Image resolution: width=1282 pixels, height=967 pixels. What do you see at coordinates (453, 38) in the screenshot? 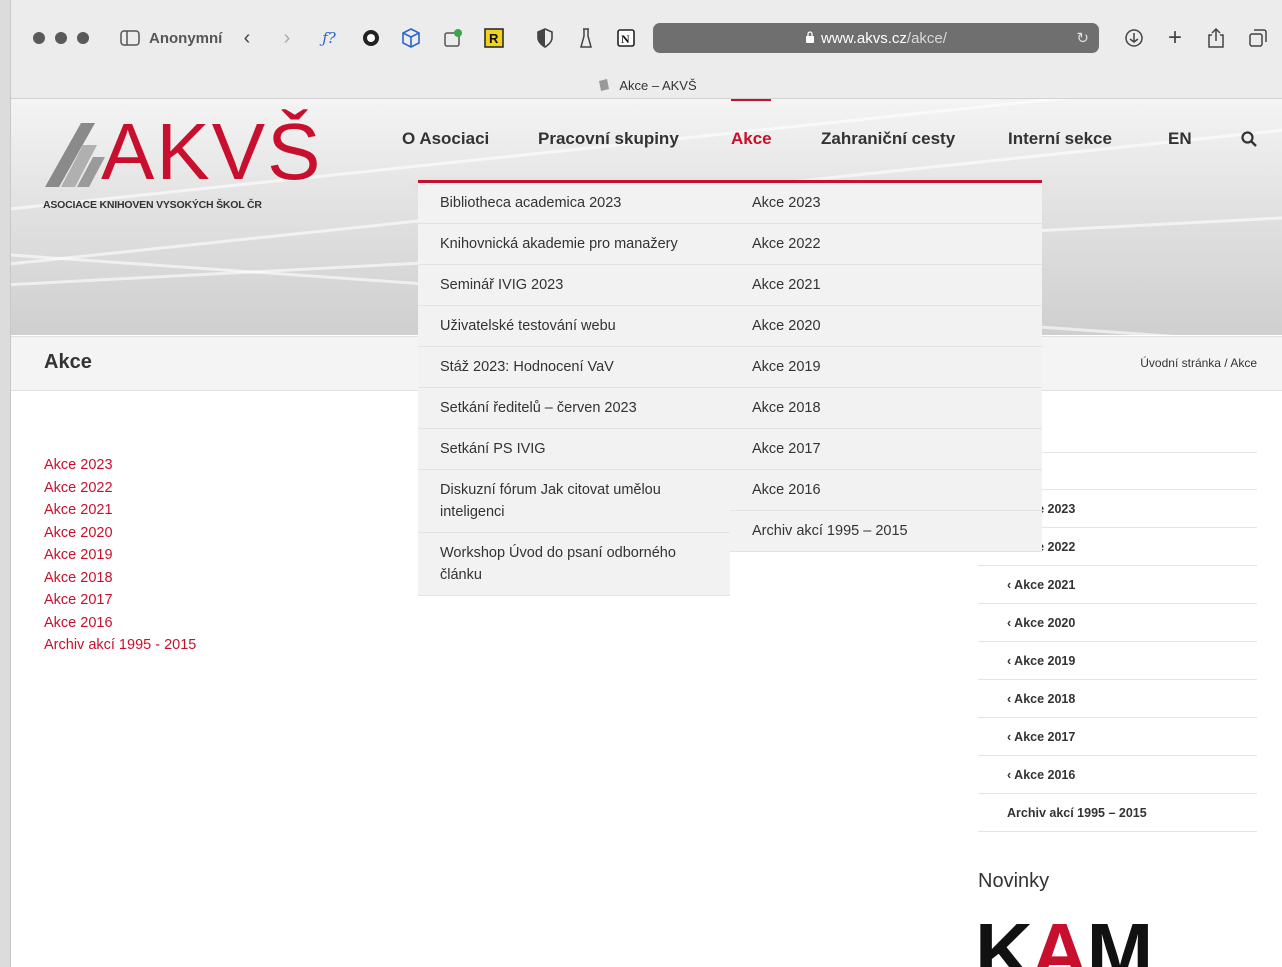
I see `puzzle-extension-icon` at bounding box center [453, 38].